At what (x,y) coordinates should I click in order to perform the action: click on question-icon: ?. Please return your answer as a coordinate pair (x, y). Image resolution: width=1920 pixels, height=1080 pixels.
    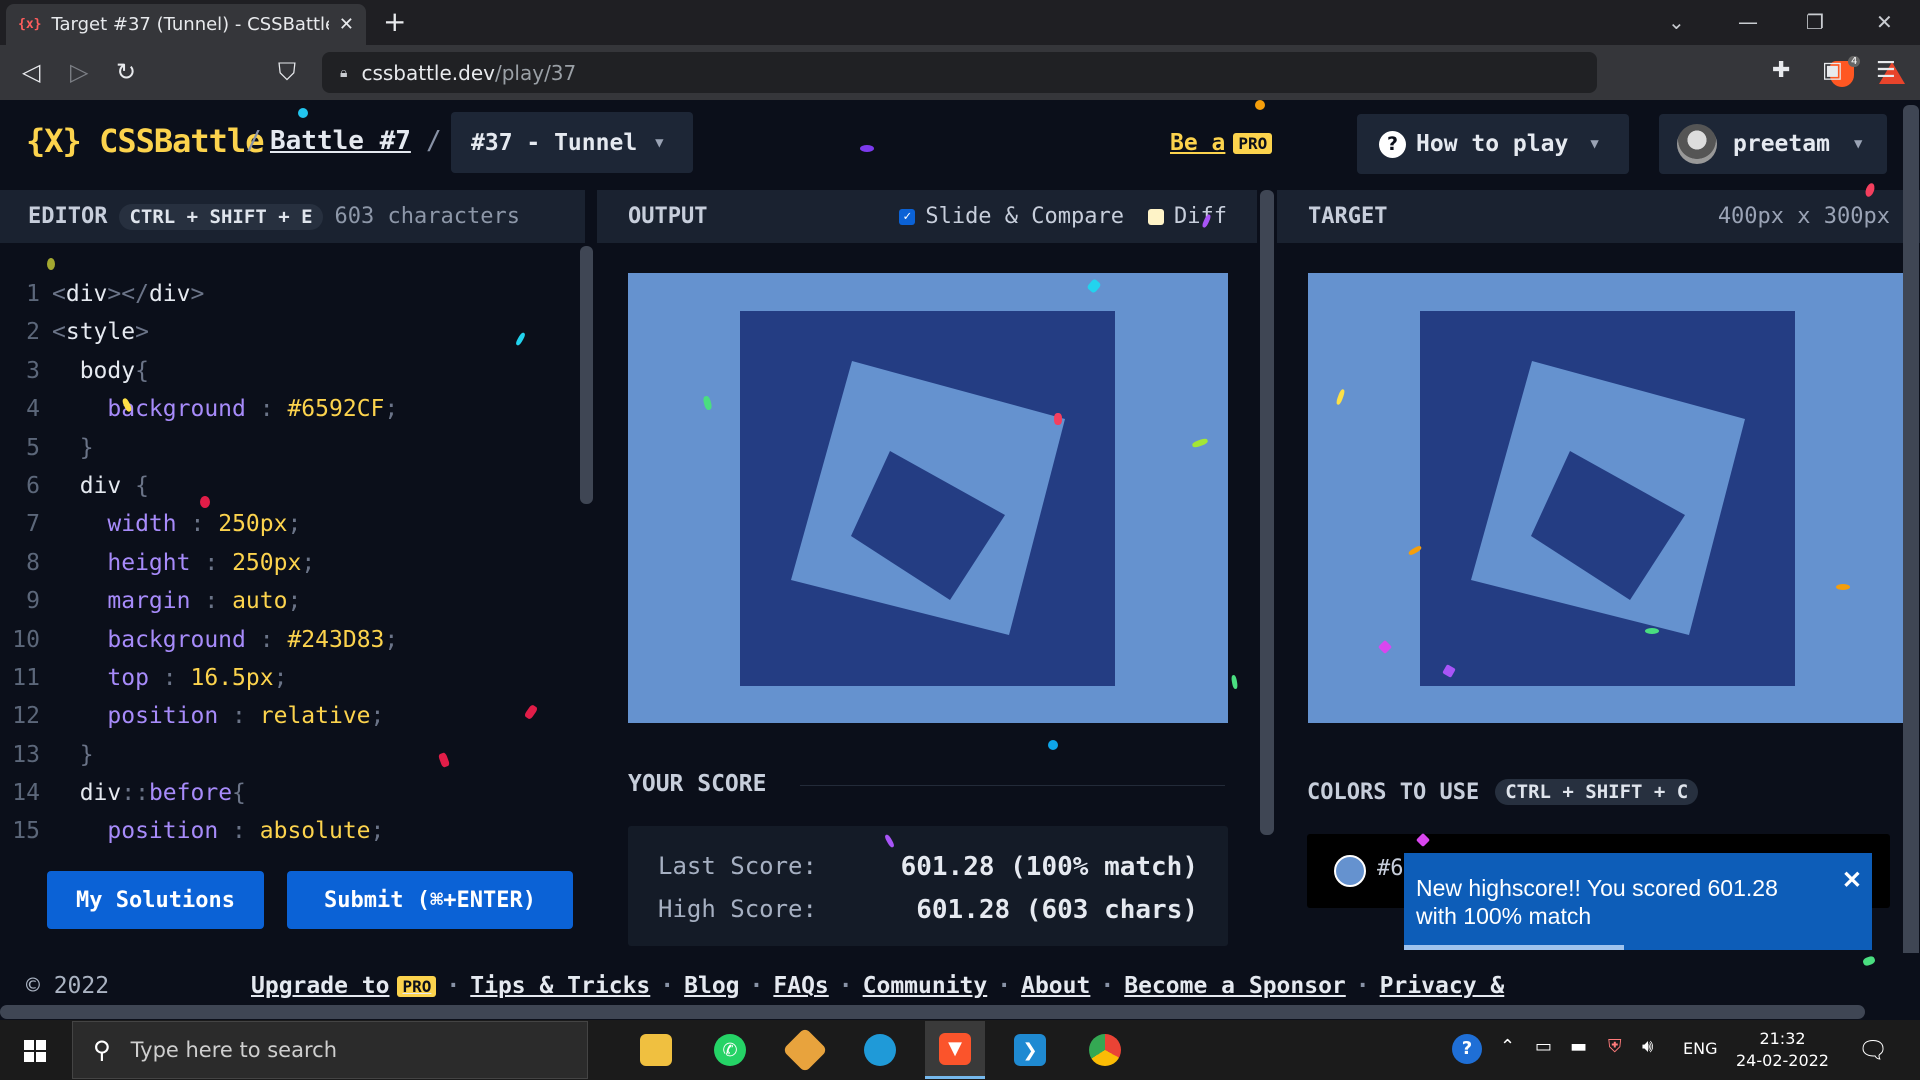
    Looking at the image, I should click on (1392, 144).